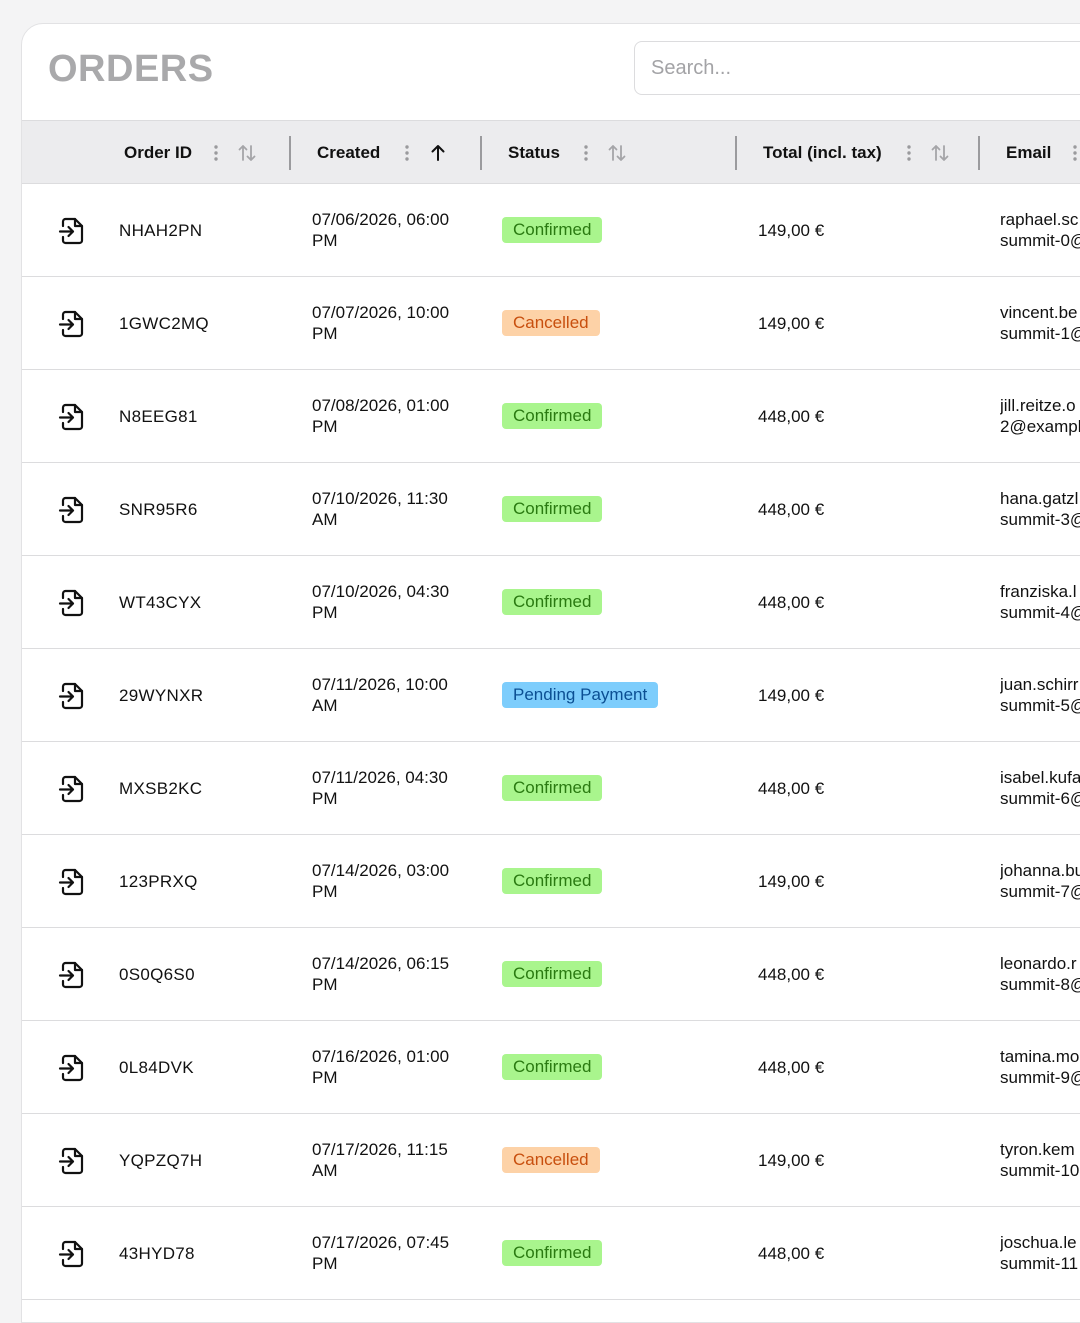 Image resolution: width=1080 pixels, height=1323 pixels. What do you see at coordinates (381, 405) in the screenshot?
I see `created-date-line: 07/08/2026, 01:00` at bounding box center [381, 405].